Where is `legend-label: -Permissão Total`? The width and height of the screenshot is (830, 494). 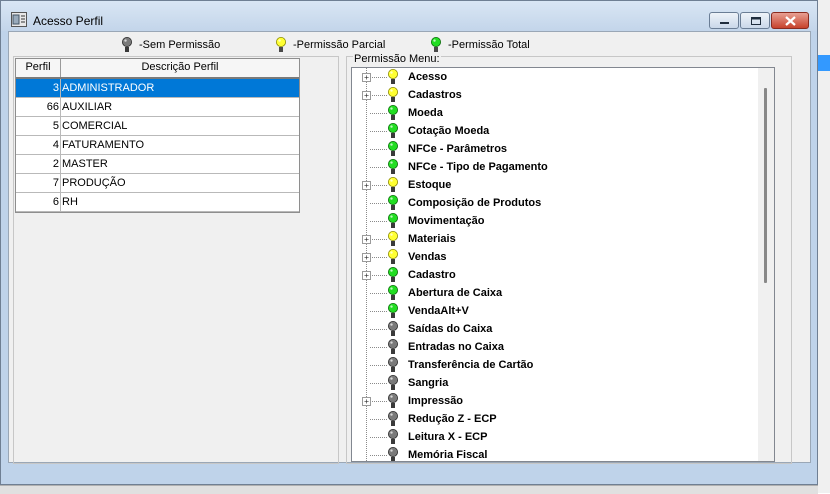 legend-label: -Permissão Total is located at coordinates (489, 45).